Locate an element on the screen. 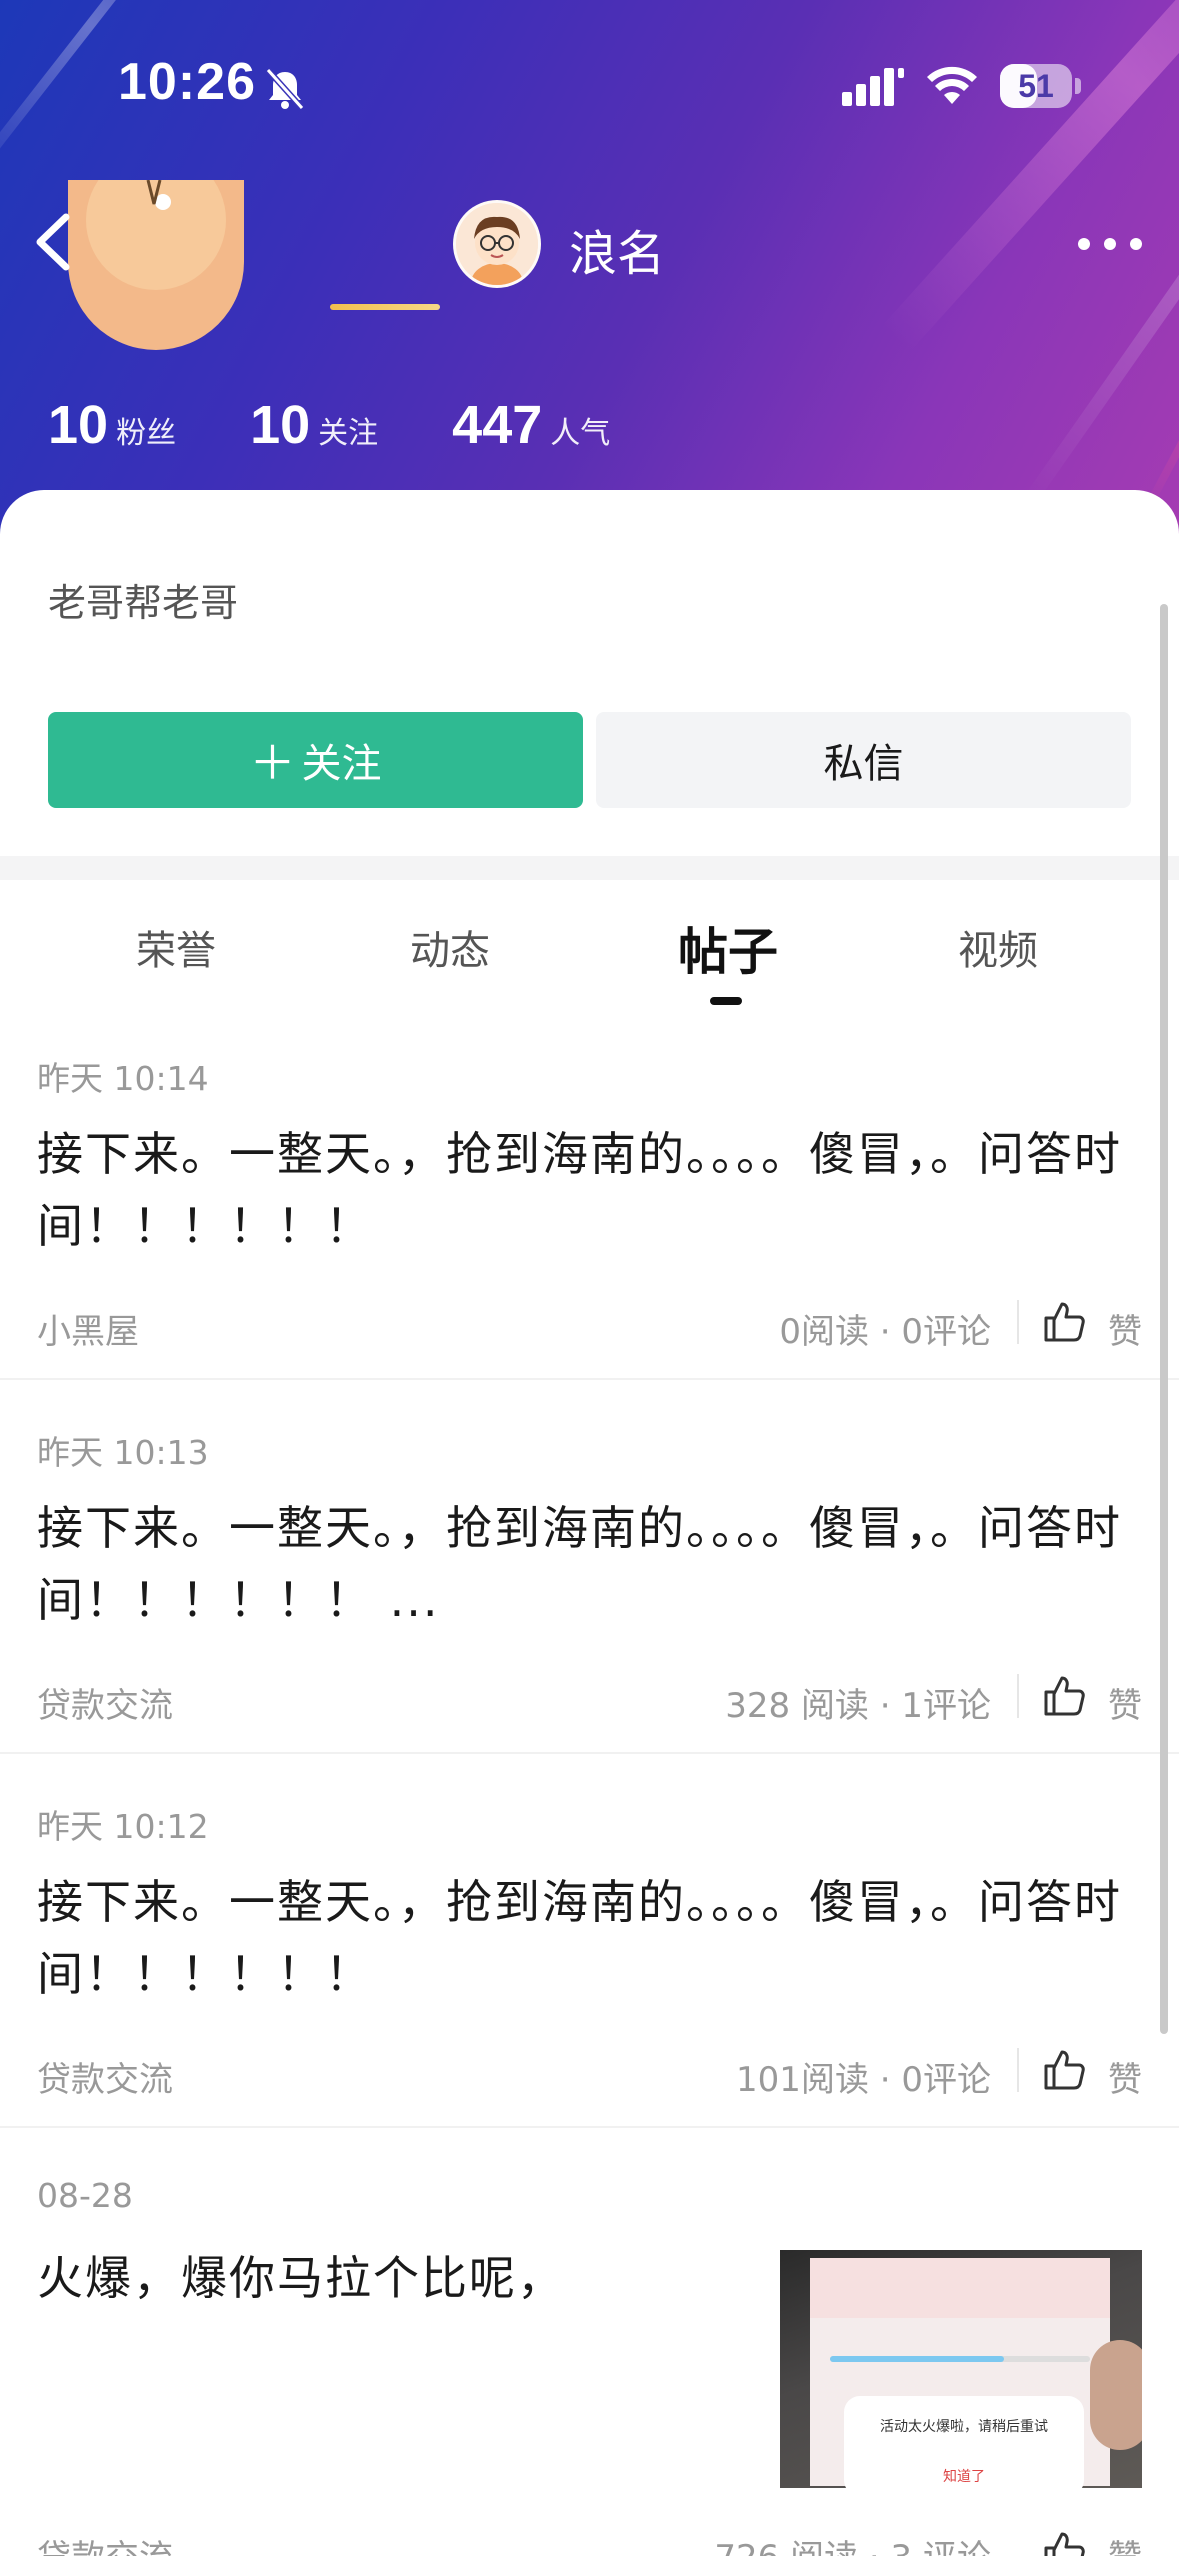  banner-light-streak is located at coordinates (1030, 176).